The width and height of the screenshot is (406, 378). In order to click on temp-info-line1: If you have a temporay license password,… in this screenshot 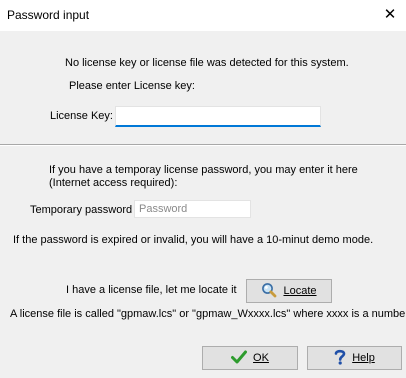, I will do `click(203, 170)`.